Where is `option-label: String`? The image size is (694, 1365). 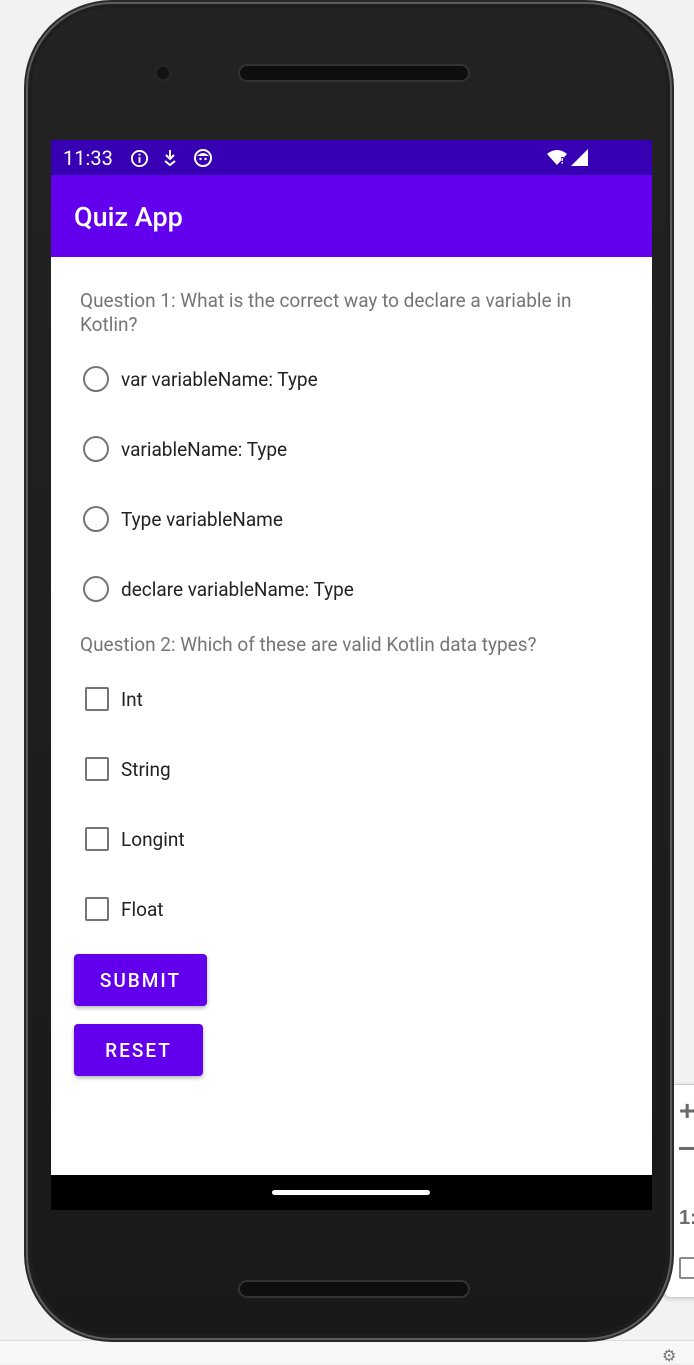
option-label: String is located at coordinates (146, 769).